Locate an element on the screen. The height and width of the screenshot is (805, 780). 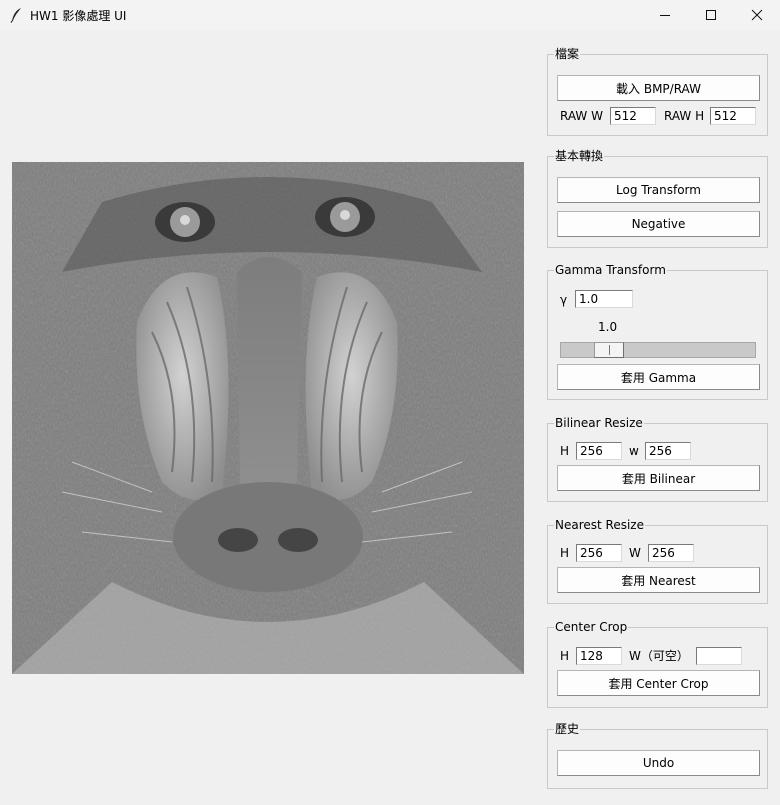
raw-h-label: RAW H is located at coordinates (684, 116).